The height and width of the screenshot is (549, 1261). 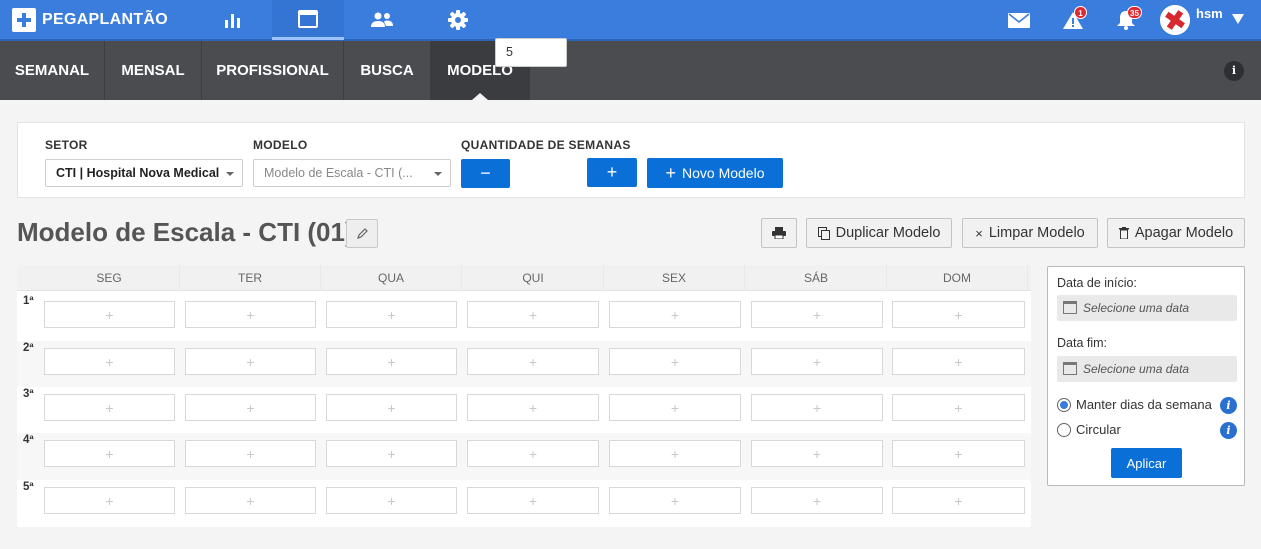 I want to click on page-title: Modelo de Escala - CTI (01), so click(x=185, y=232).